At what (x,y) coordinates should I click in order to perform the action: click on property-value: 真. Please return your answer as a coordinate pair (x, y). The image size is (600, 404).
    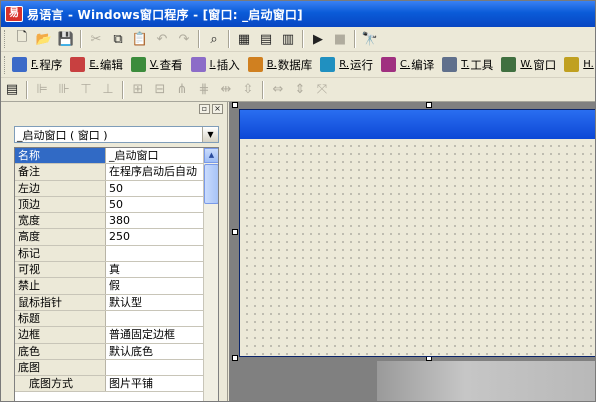
    Looking at the image, I should click on (162, 270).